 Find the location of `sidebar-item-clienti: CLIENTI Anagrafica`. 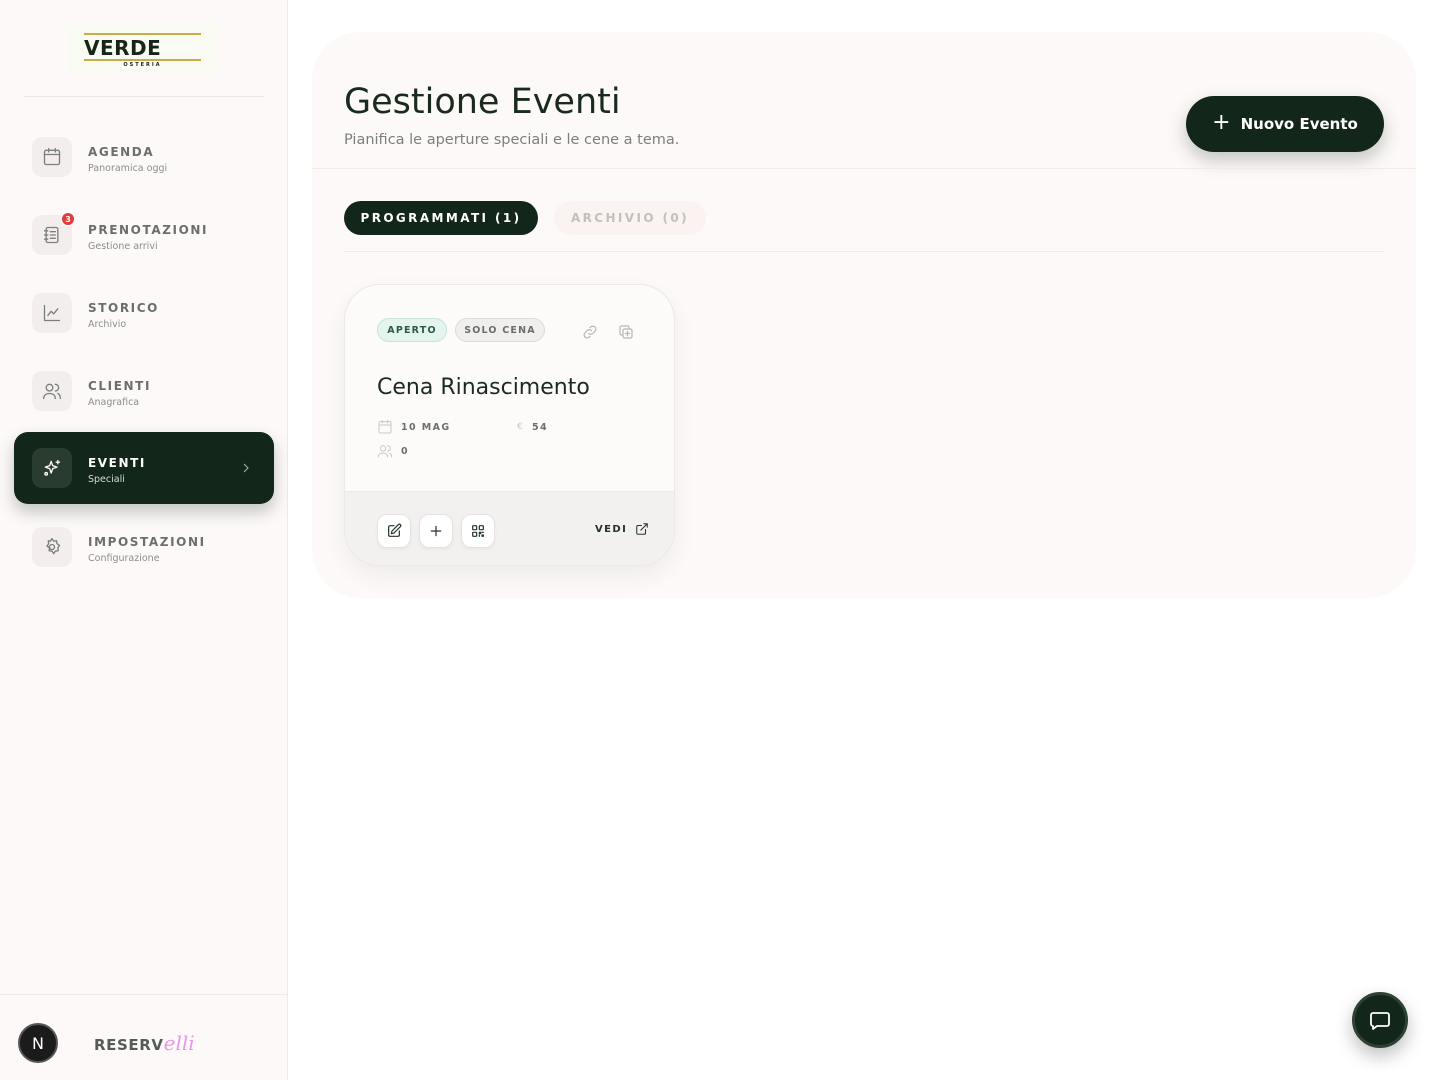

sidebar-item-clienti: CLIENTI Anagrafica is located at coordinates (144, 391).